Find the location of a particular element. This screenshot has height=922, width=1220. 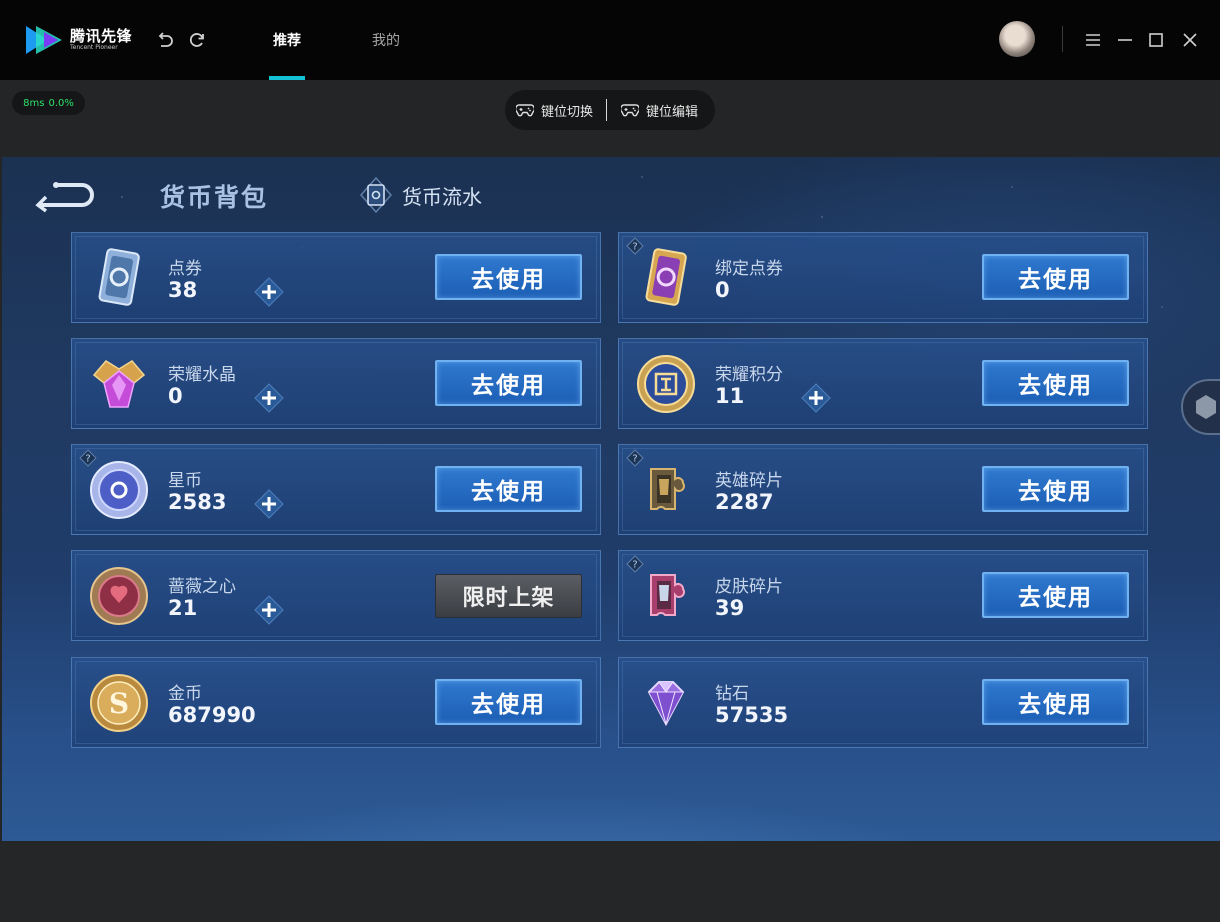

packet-loss-value: 0.0% is located at coordinates (61, 103).